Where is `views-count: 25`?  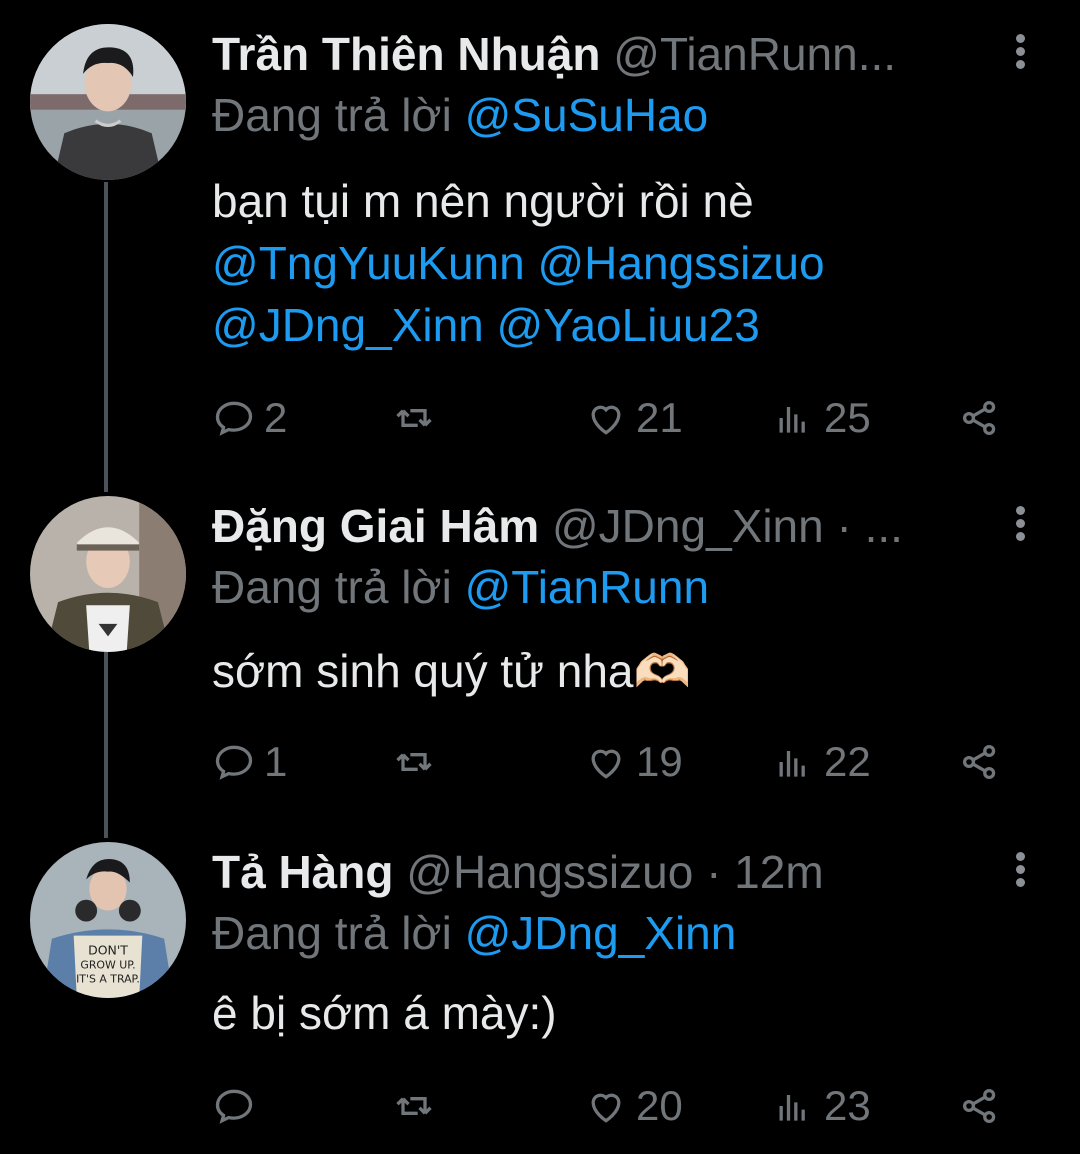
views-count: 25 is located at coordinates (847, 417).